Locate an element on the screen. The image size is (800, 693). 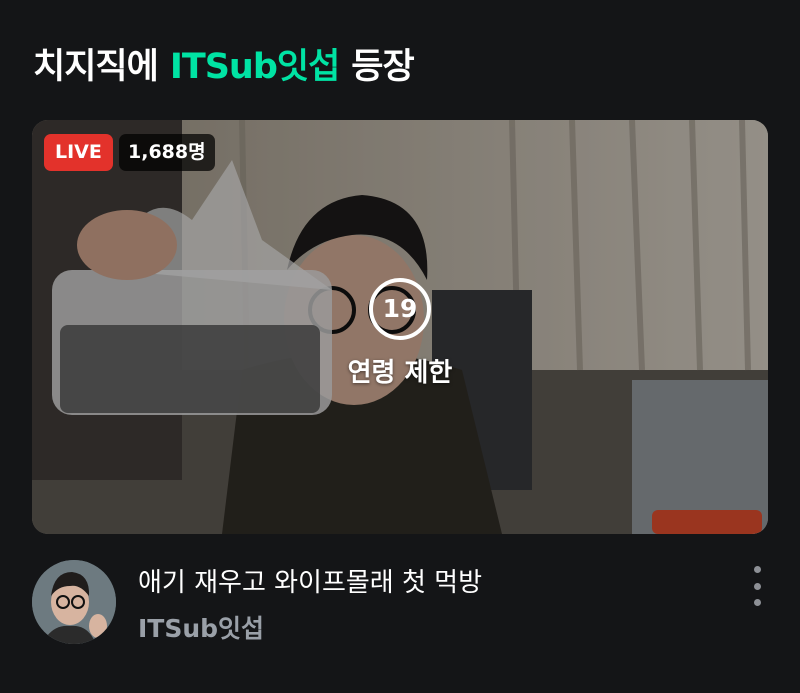
age-restriction-notice: 19 연령 제한 is located at coordinates (400, 333).